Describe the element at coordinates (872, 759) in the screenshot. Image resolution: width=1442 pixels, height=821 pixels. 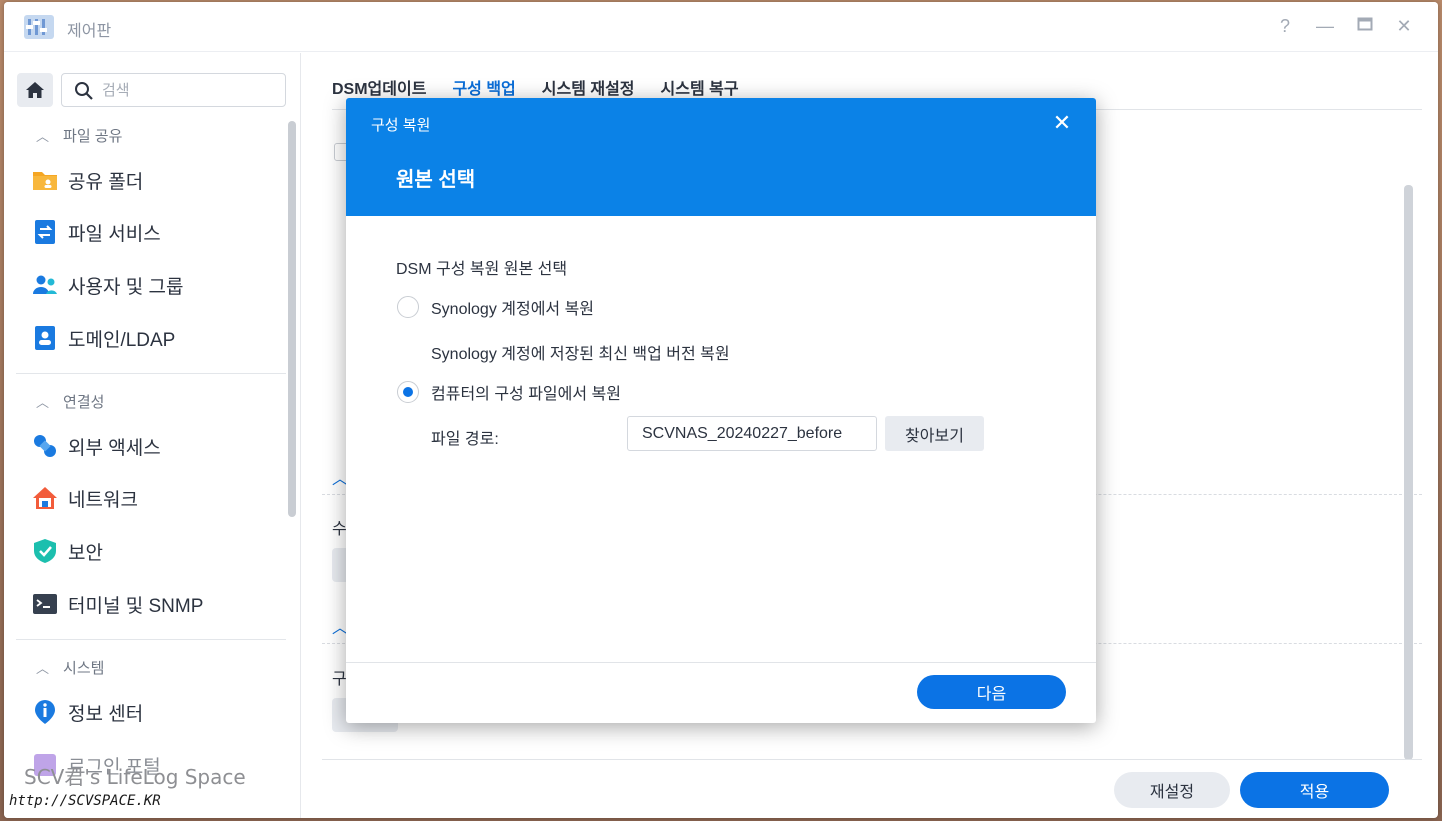
I see `footer-divider` at that location.